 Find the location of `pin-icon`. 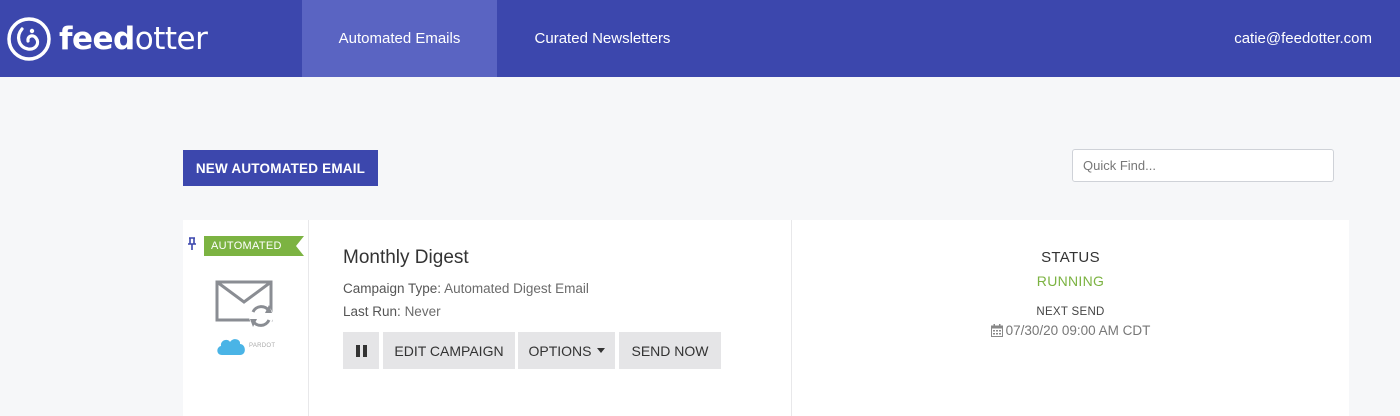

pin-icon is located at coordinates (192, 244).